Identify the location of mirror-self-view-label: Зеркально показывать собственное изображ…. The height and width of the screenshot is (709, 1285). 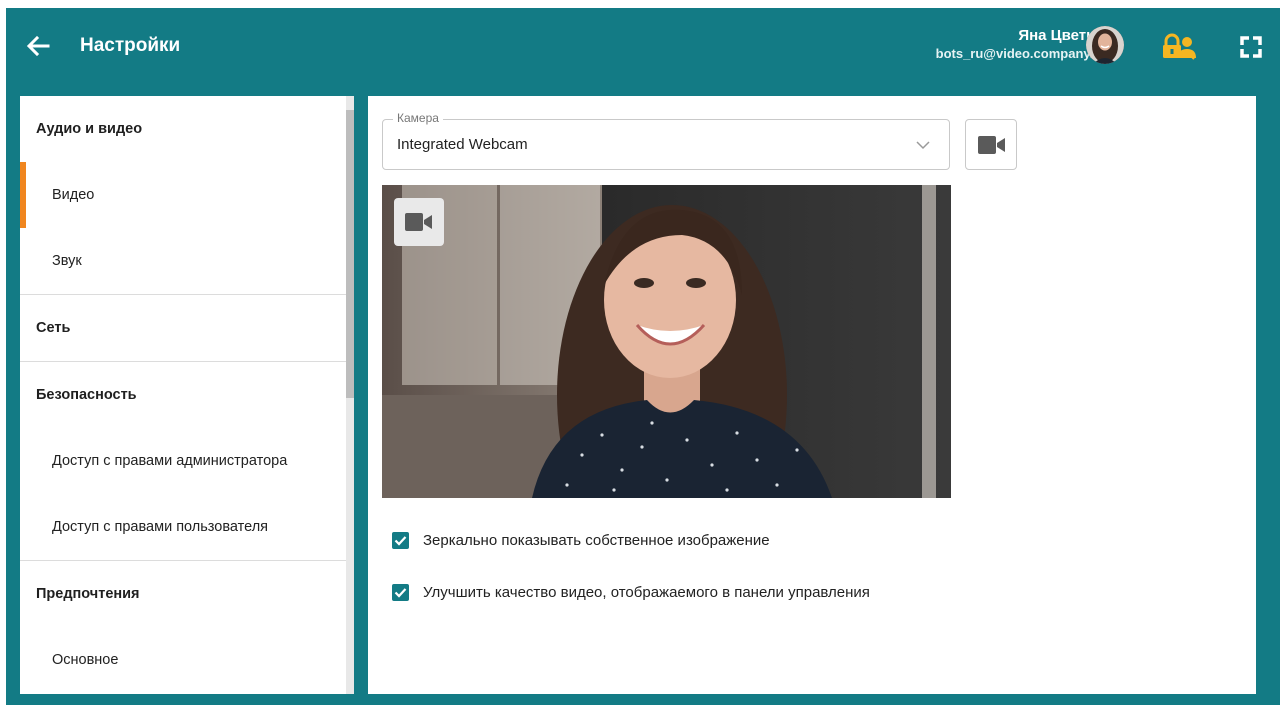
(596, 540).